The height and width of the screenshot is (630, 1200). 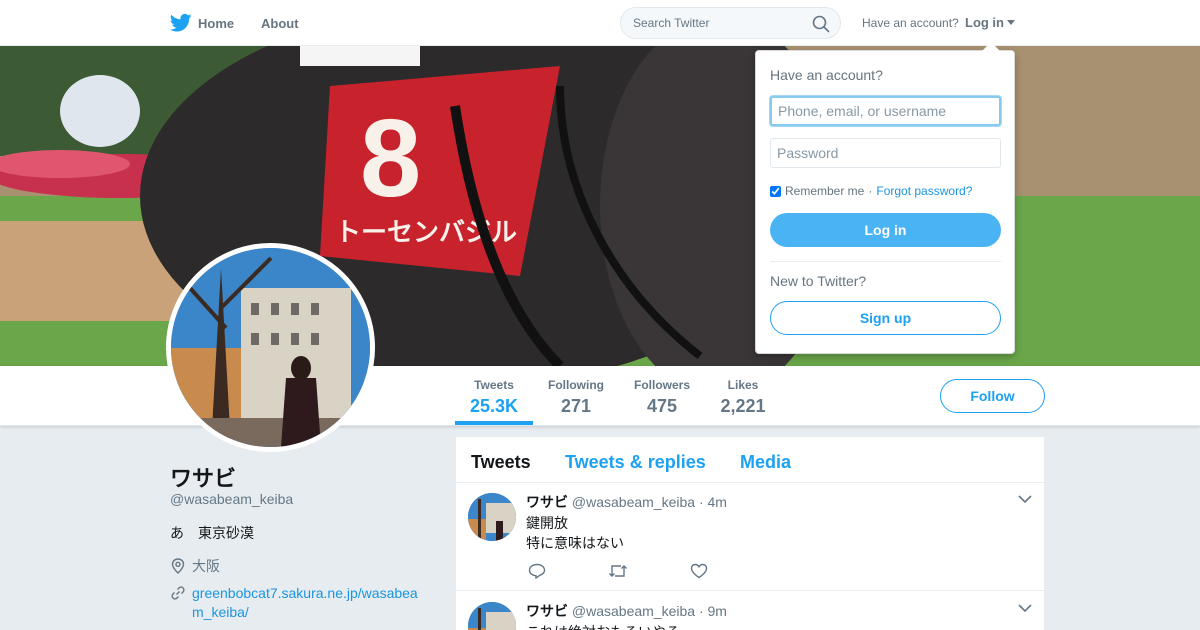 I want to click on stat-tweets: Tweets 25.3K, so click(x=494, y=397).